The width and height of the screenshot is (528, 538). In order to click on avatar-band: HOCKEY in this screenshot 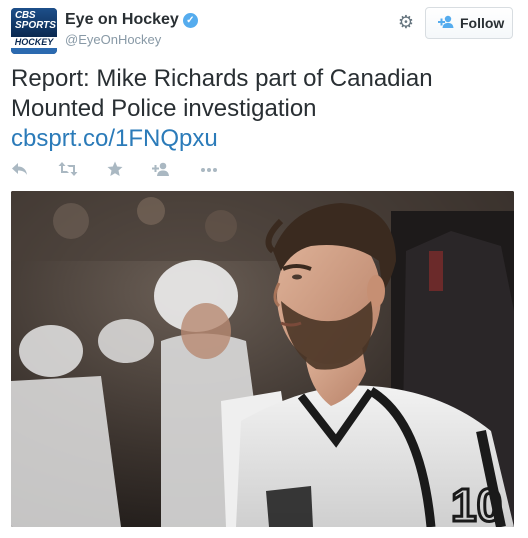, I will do `click(34, 42)`.